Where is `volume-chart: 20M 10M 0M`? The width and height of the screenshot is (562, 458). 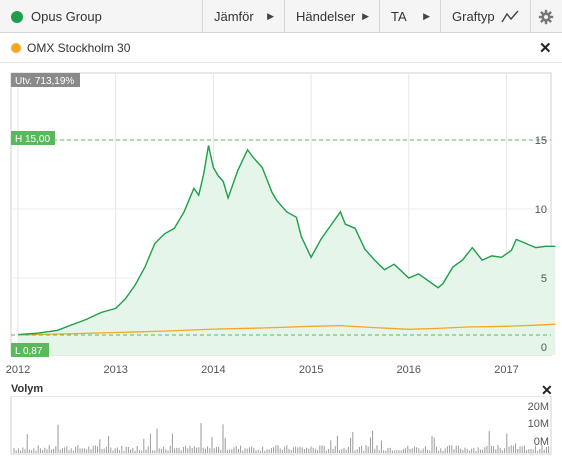
volume-chart: 20M 10M 0M is located at coordinates (281, 425).